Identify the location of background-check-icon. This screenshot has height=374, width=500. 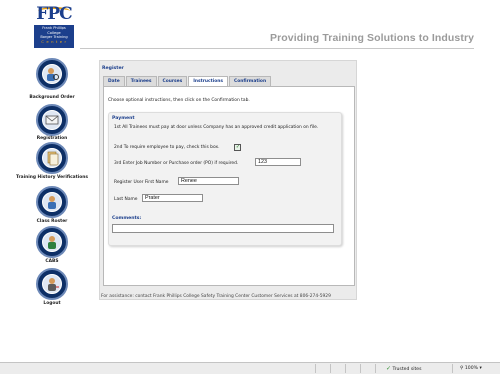
(52, 74).